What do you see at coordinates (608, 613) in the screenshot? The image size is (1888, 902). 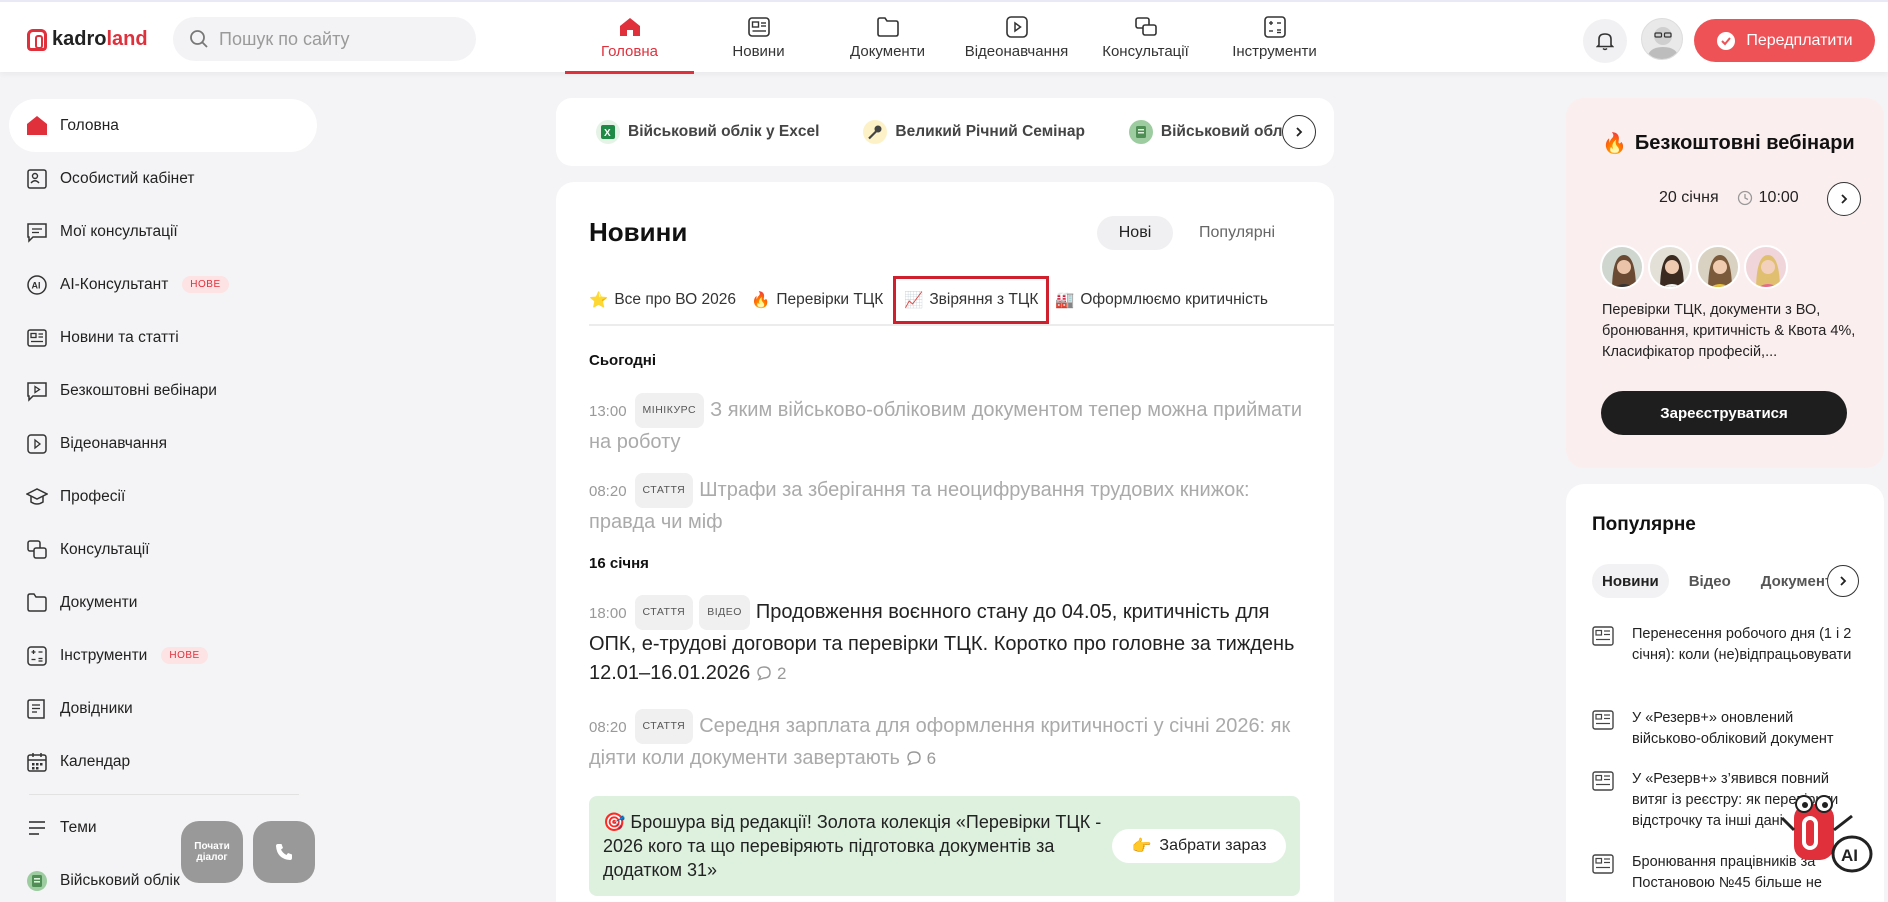 I see `article-time: 18:00` at bounding box center [608, 613].